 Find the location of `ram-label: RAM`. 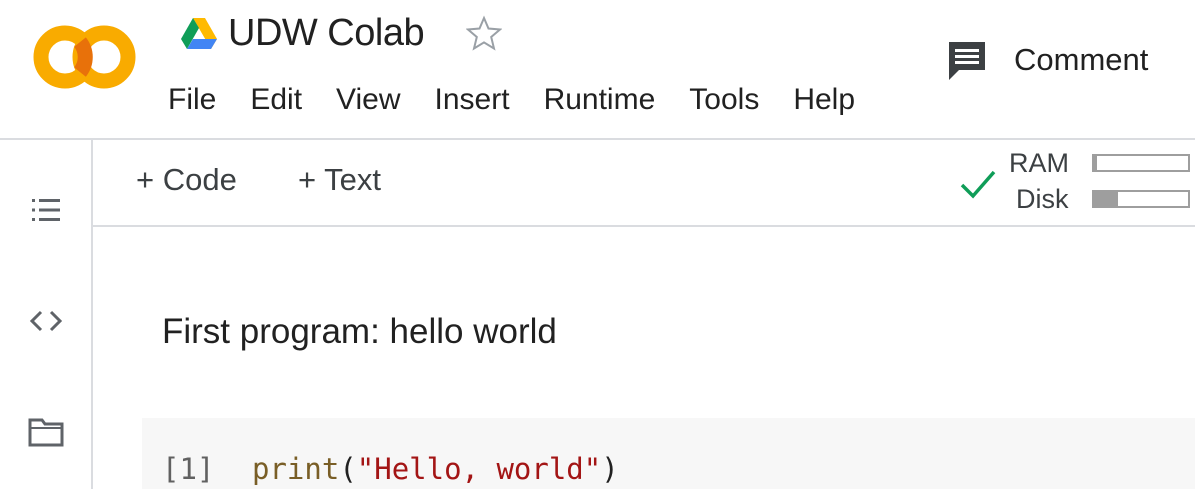

ram-label: RAM is located at coordinates (1039, 163).